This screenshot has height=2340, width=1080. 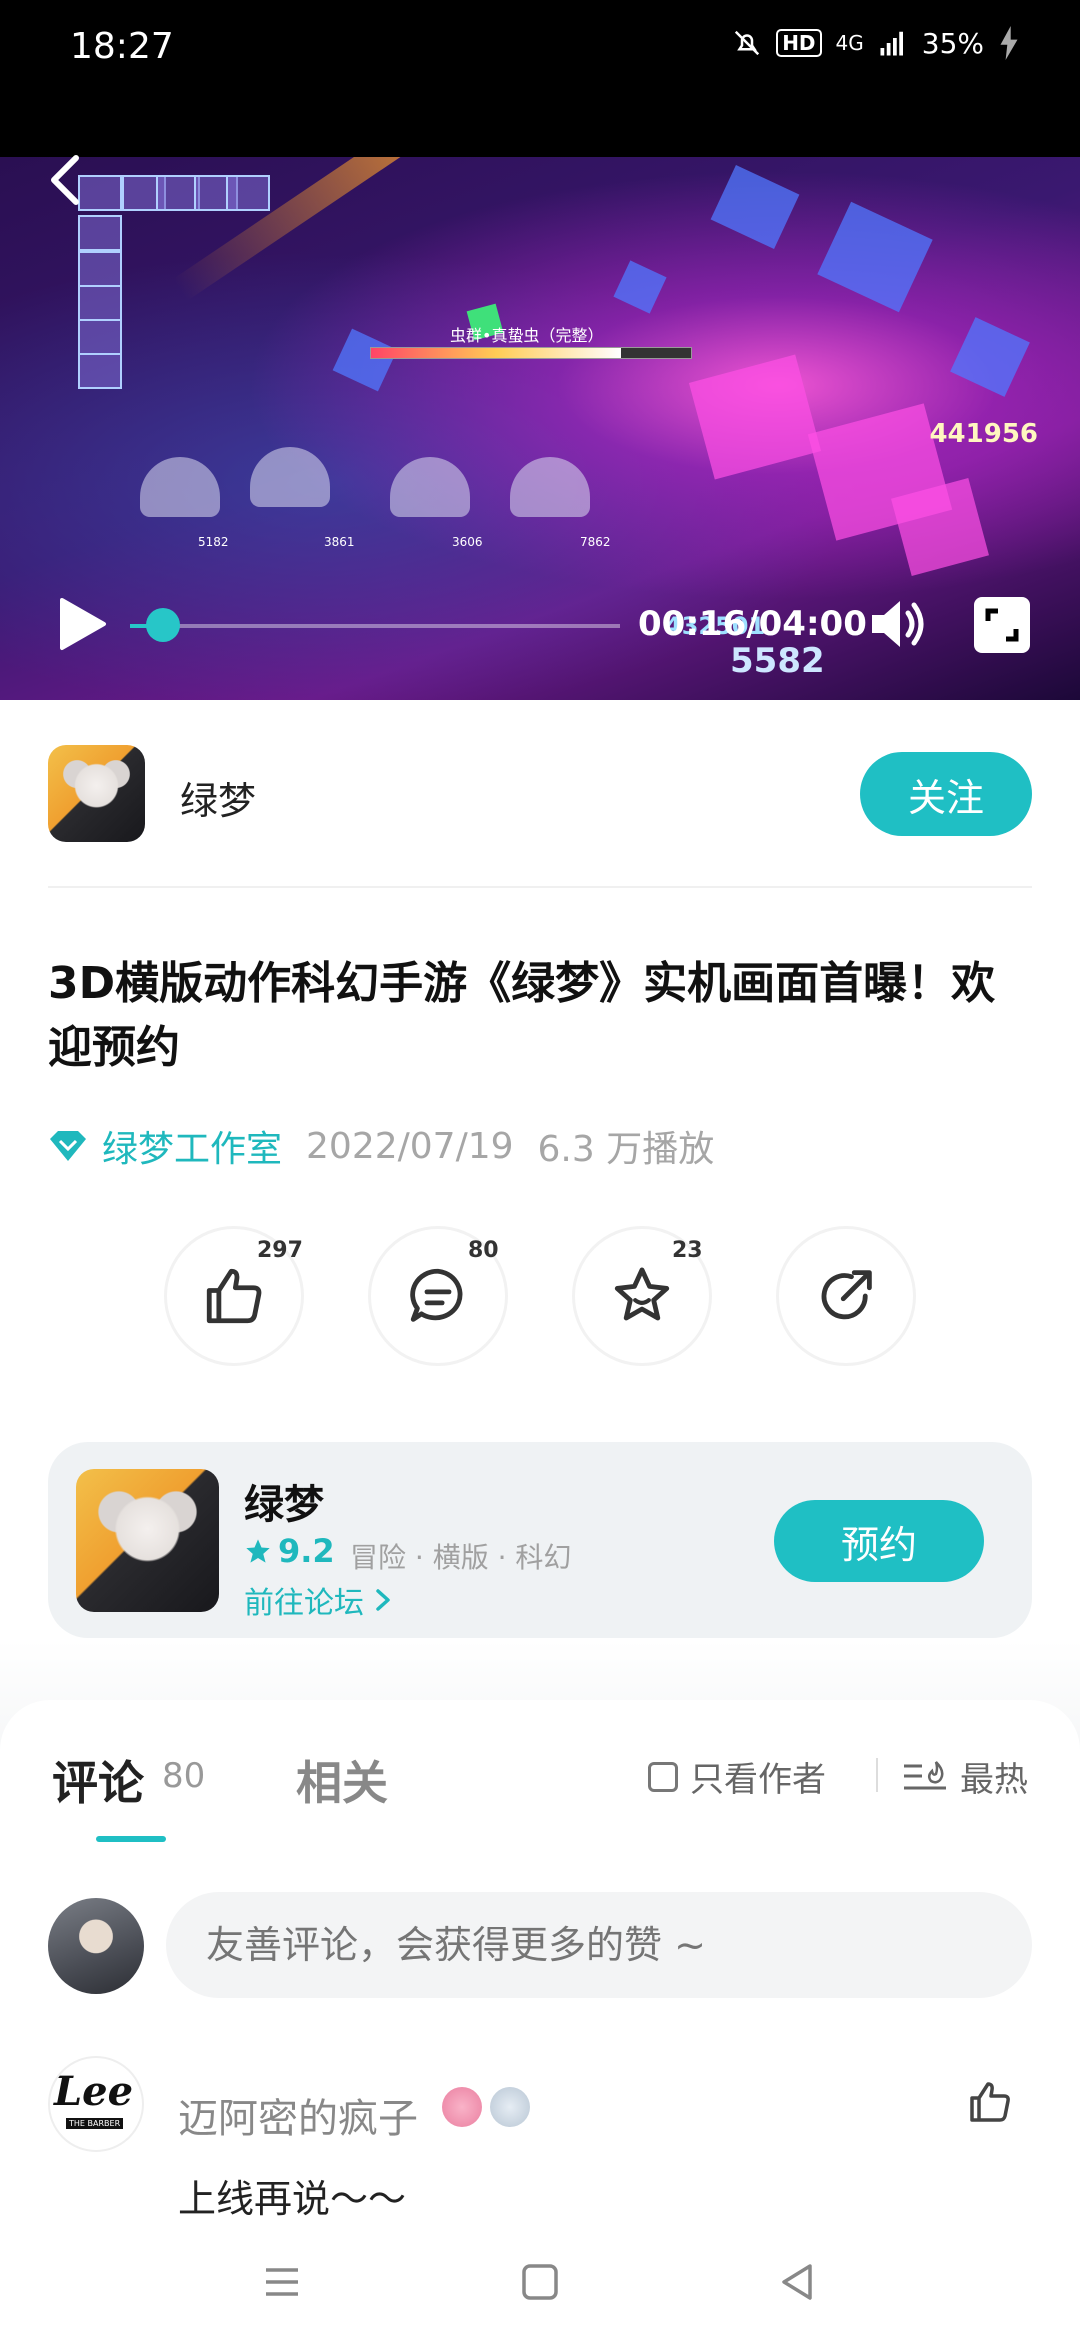 I want to click on video-time: 00:16/04:00, so click(x=752, y=624).